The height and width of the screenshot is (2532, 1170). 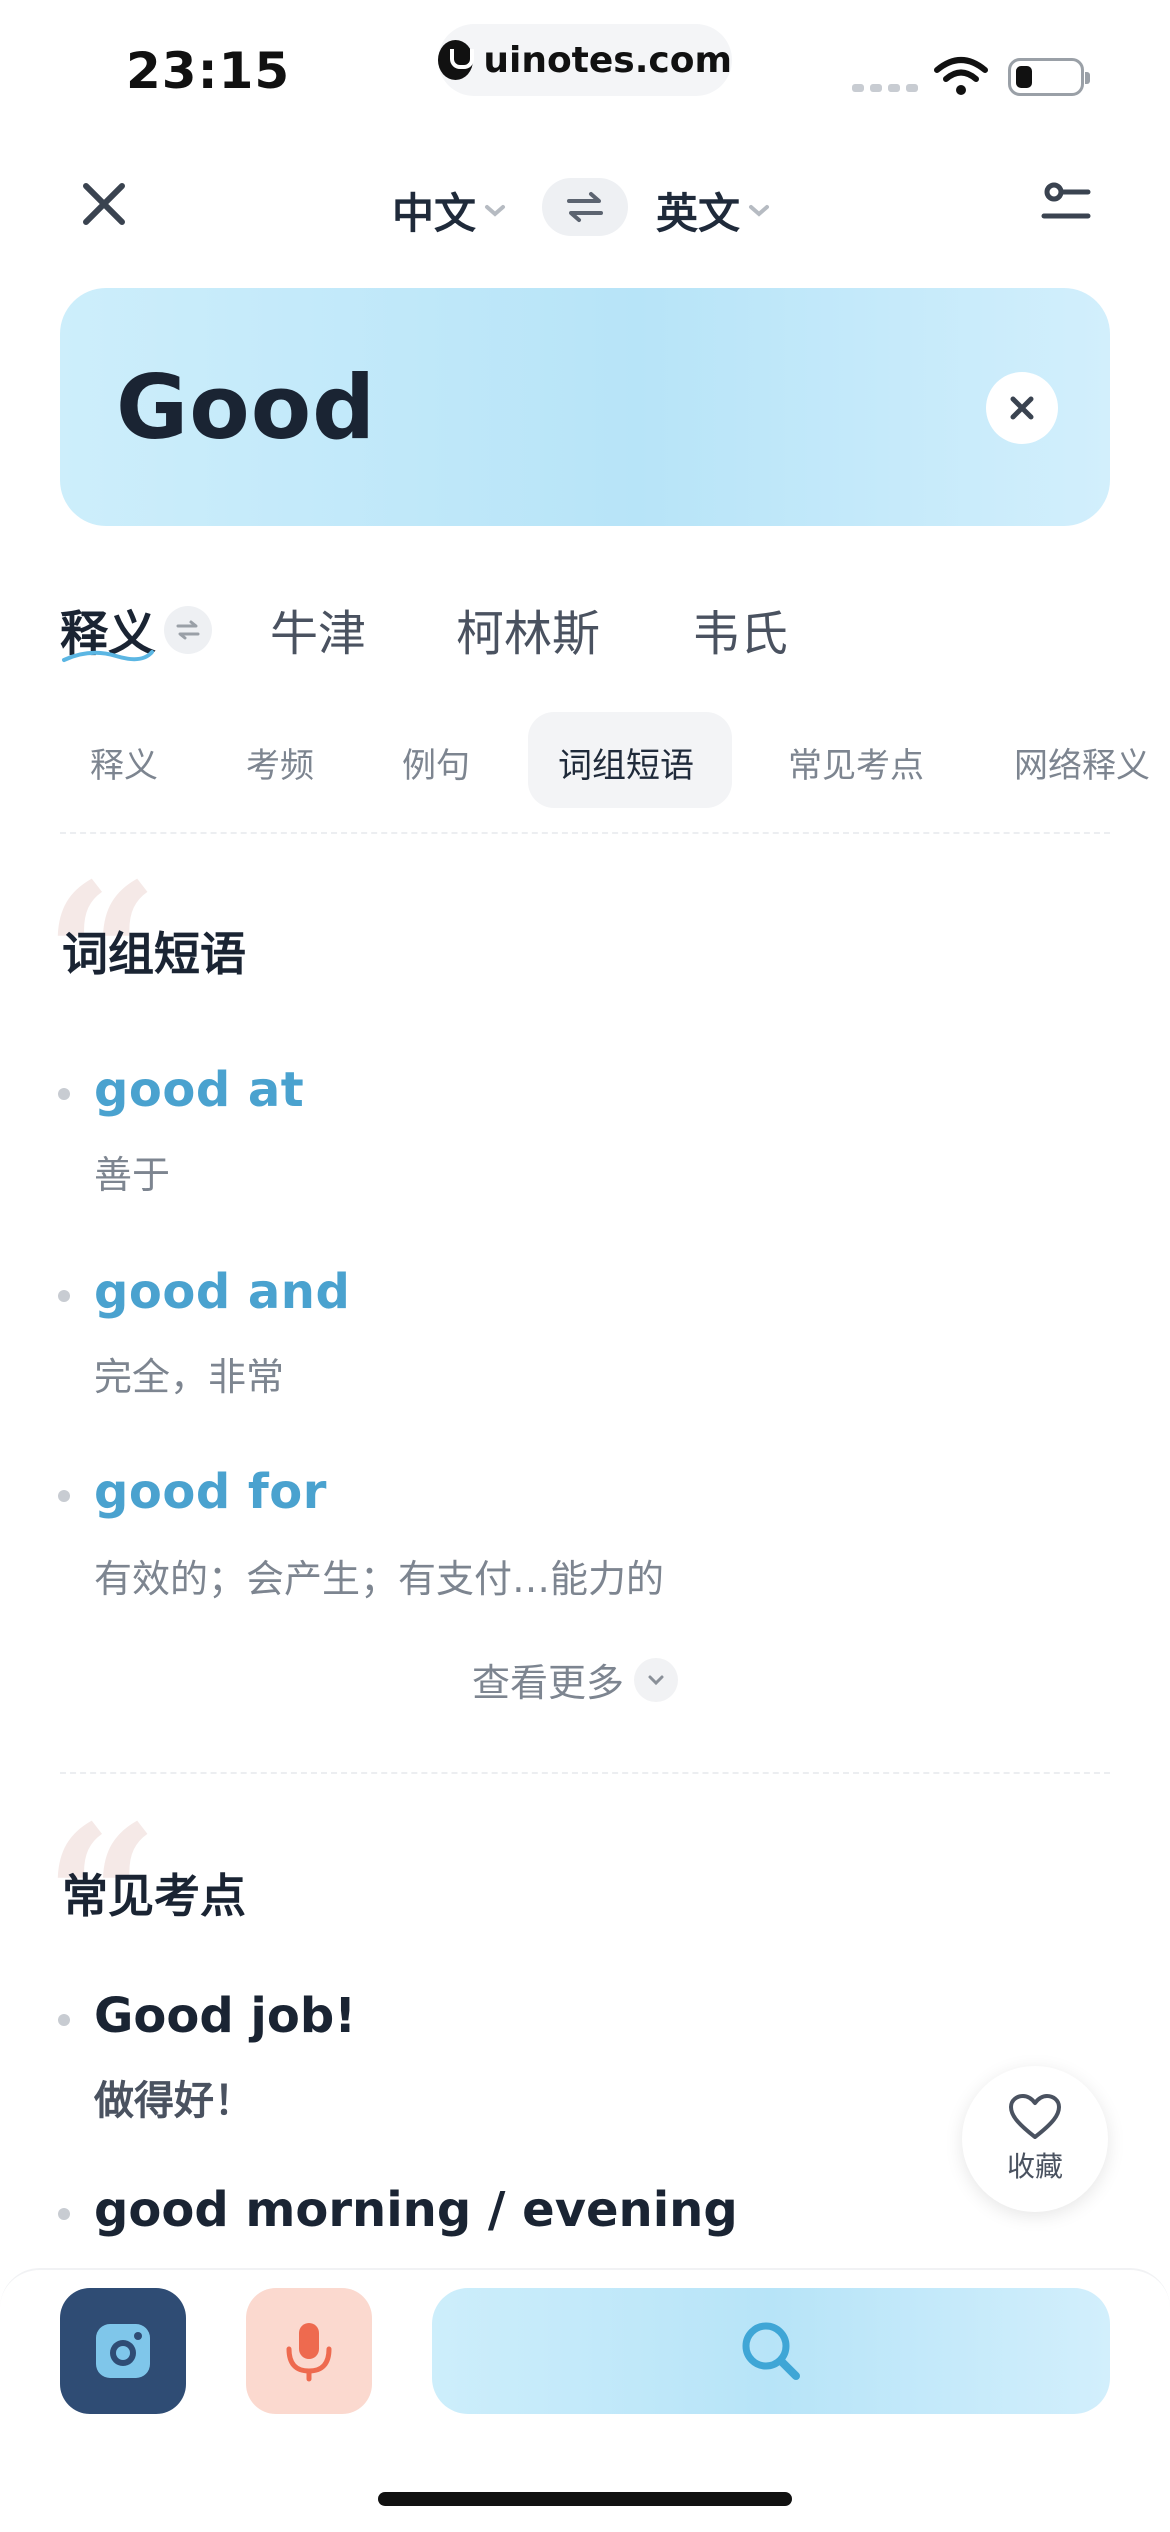 I want to click on dict-tab-webster: 韦氏, so click(x=740, y=629).